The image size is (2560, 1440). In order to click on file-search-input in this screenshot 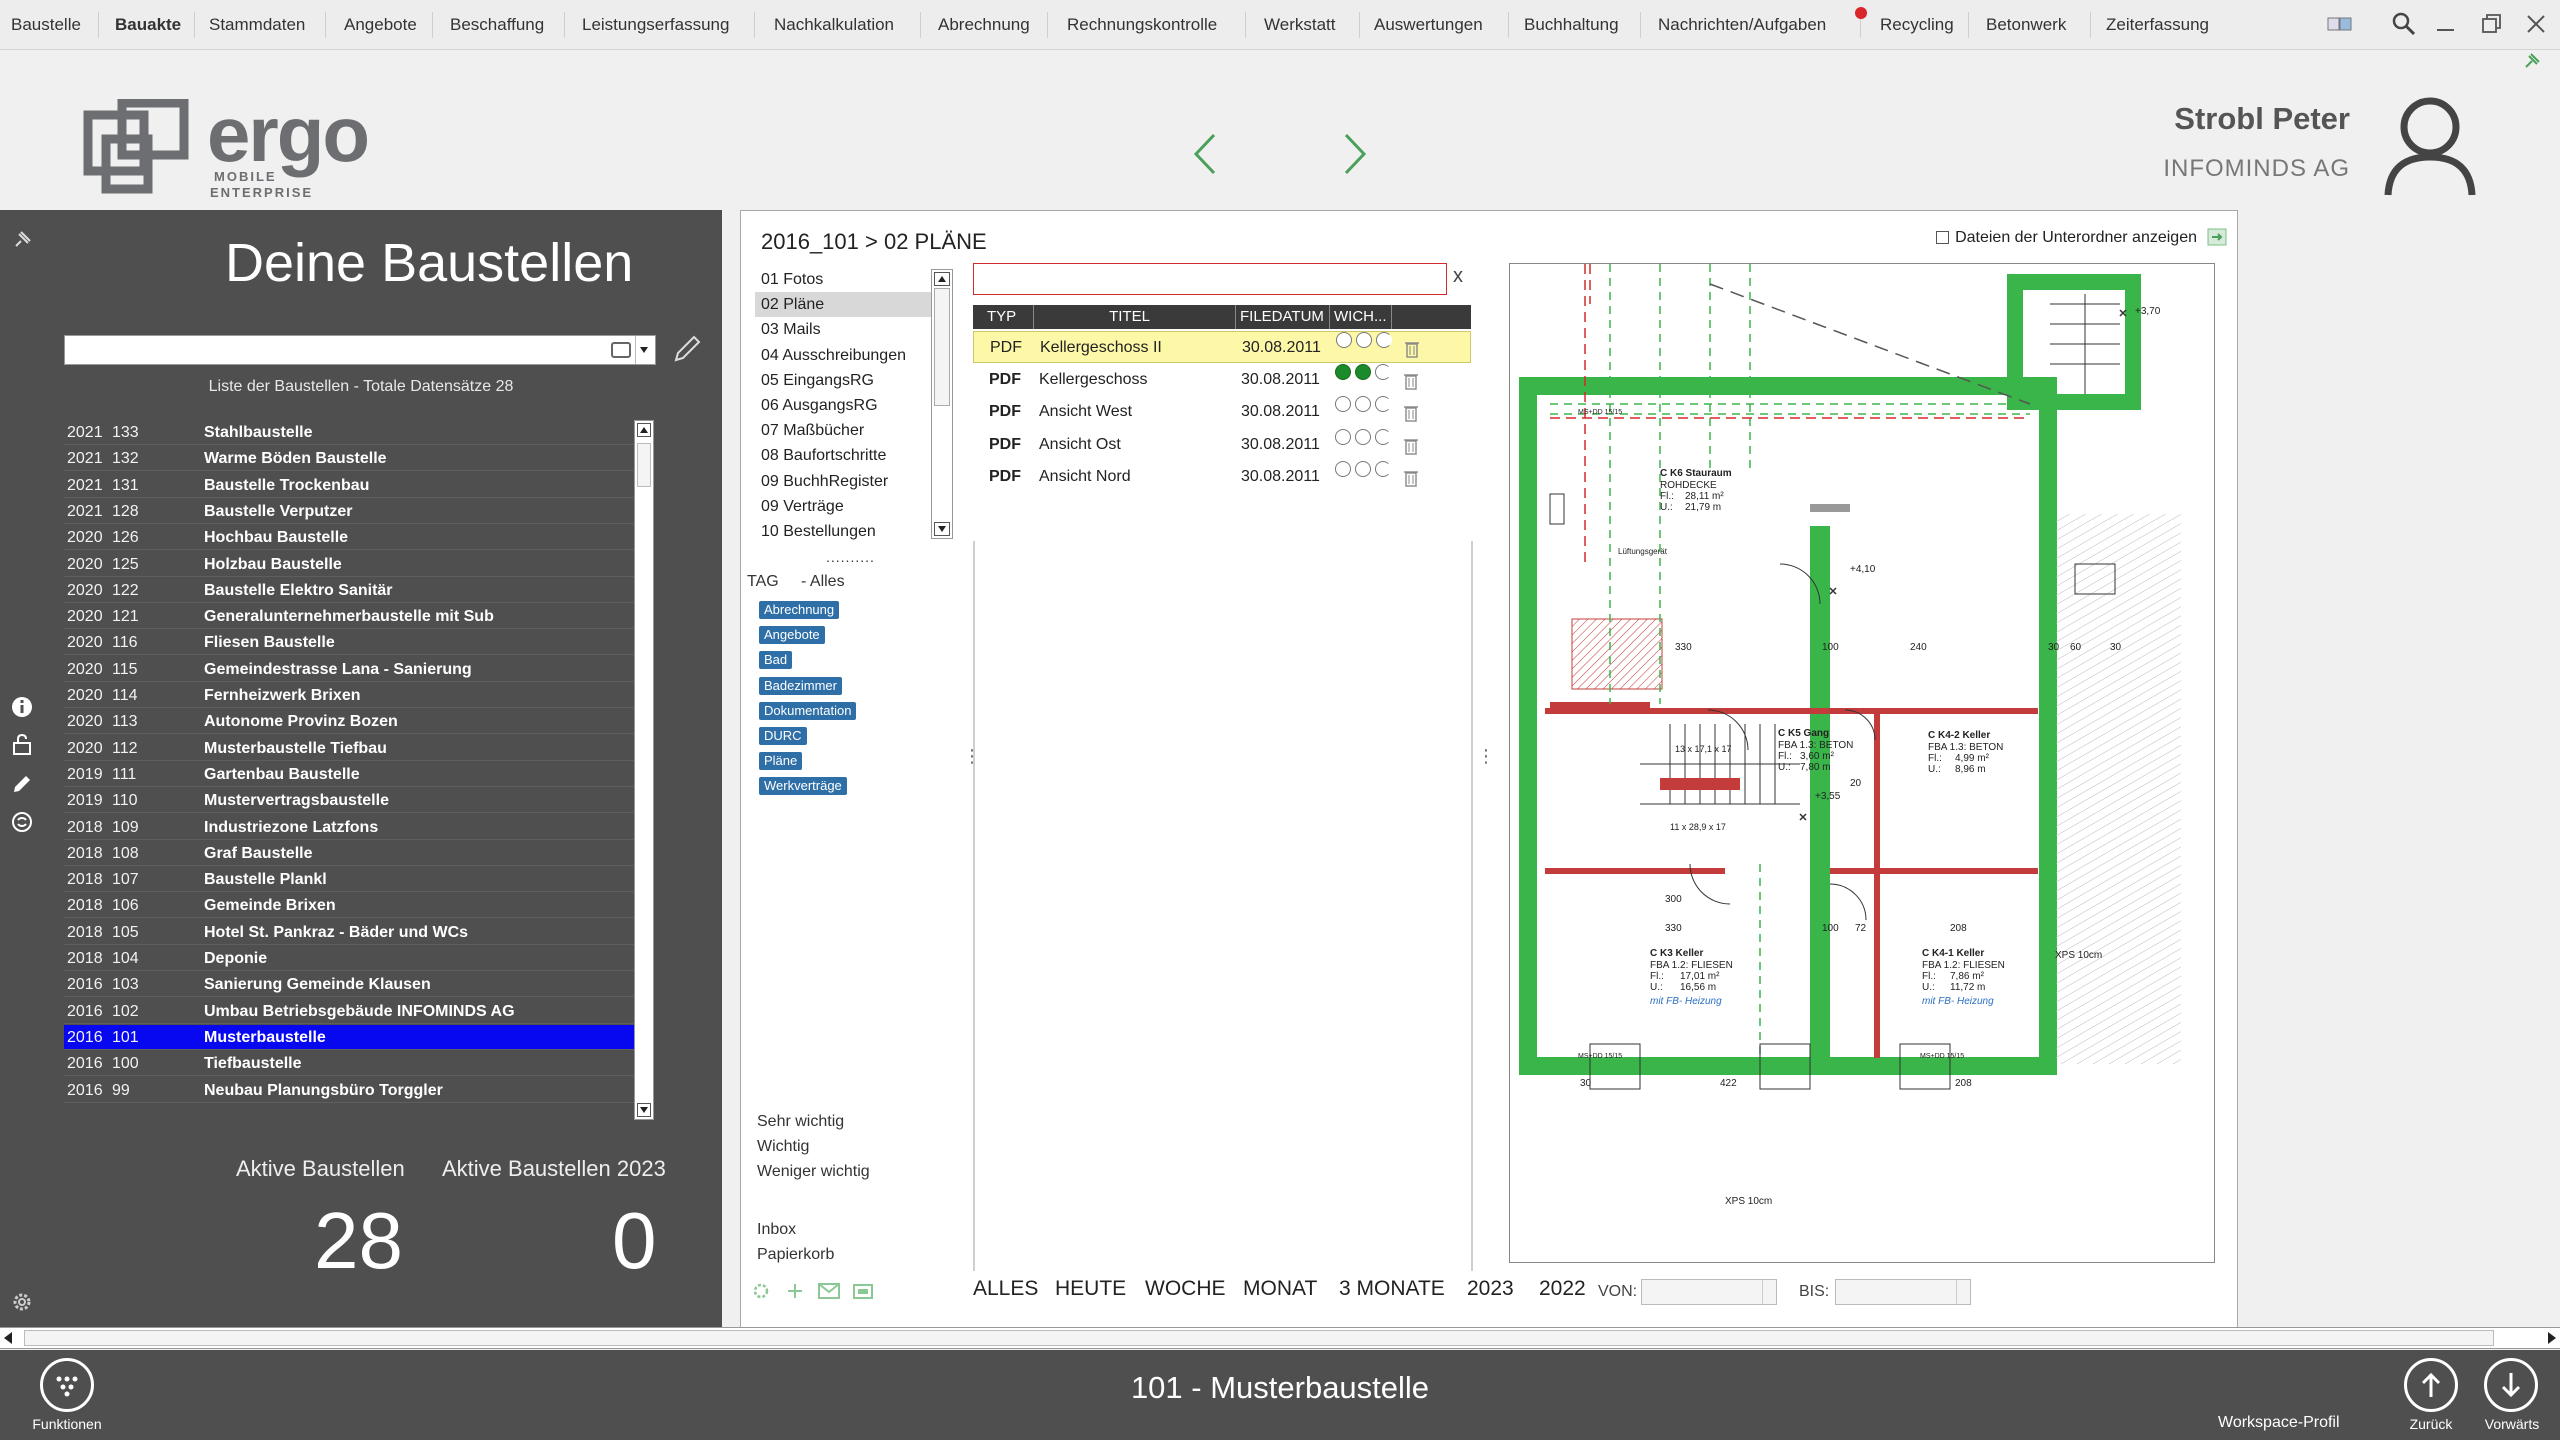, I will do `click(1210, 279)`.